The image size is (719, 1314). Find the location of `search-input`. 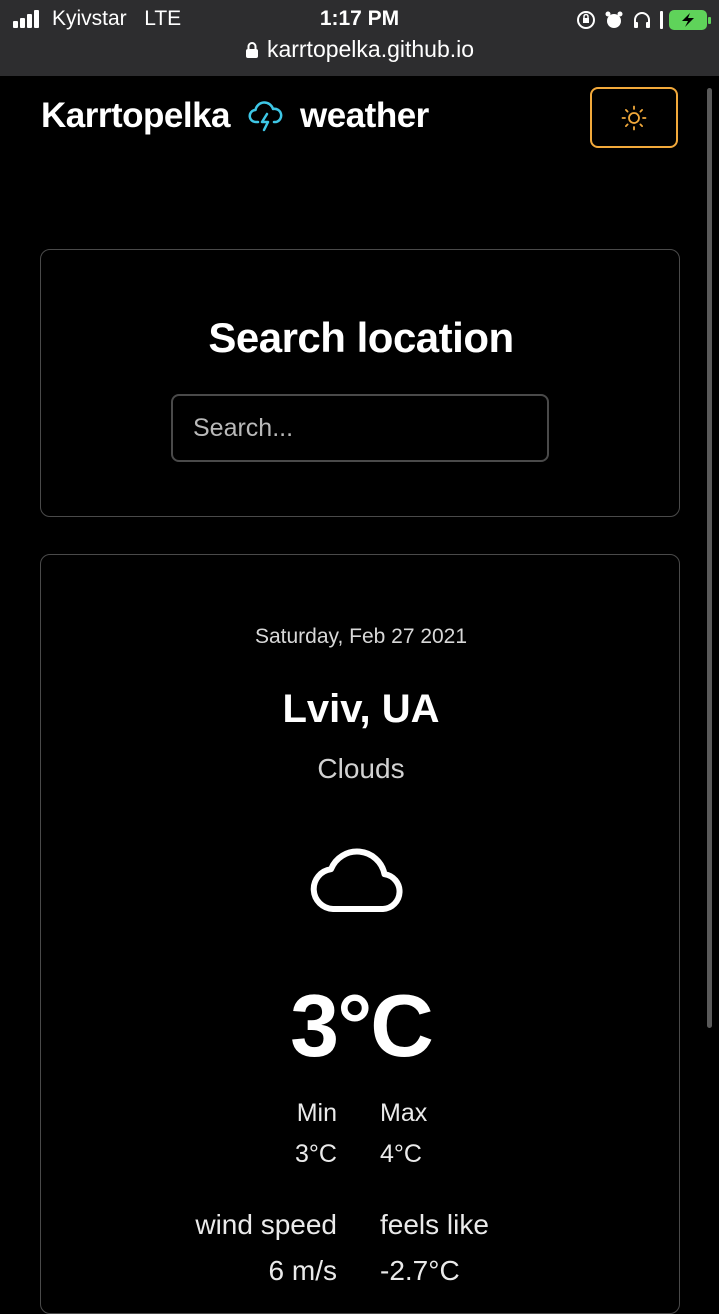

search-input is located at coordinates (360, 428).